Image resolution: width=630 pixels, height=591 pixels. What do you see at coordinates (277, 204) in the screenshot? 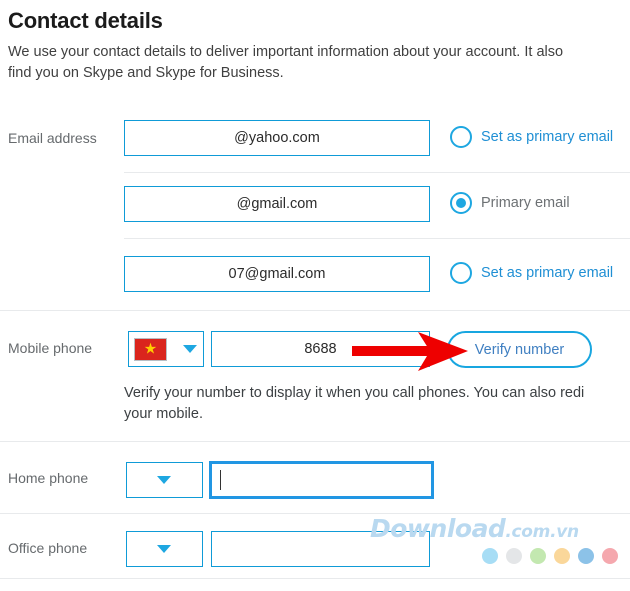
I see `email-input-2: @gmail.com` at bounding box center [277, 204].